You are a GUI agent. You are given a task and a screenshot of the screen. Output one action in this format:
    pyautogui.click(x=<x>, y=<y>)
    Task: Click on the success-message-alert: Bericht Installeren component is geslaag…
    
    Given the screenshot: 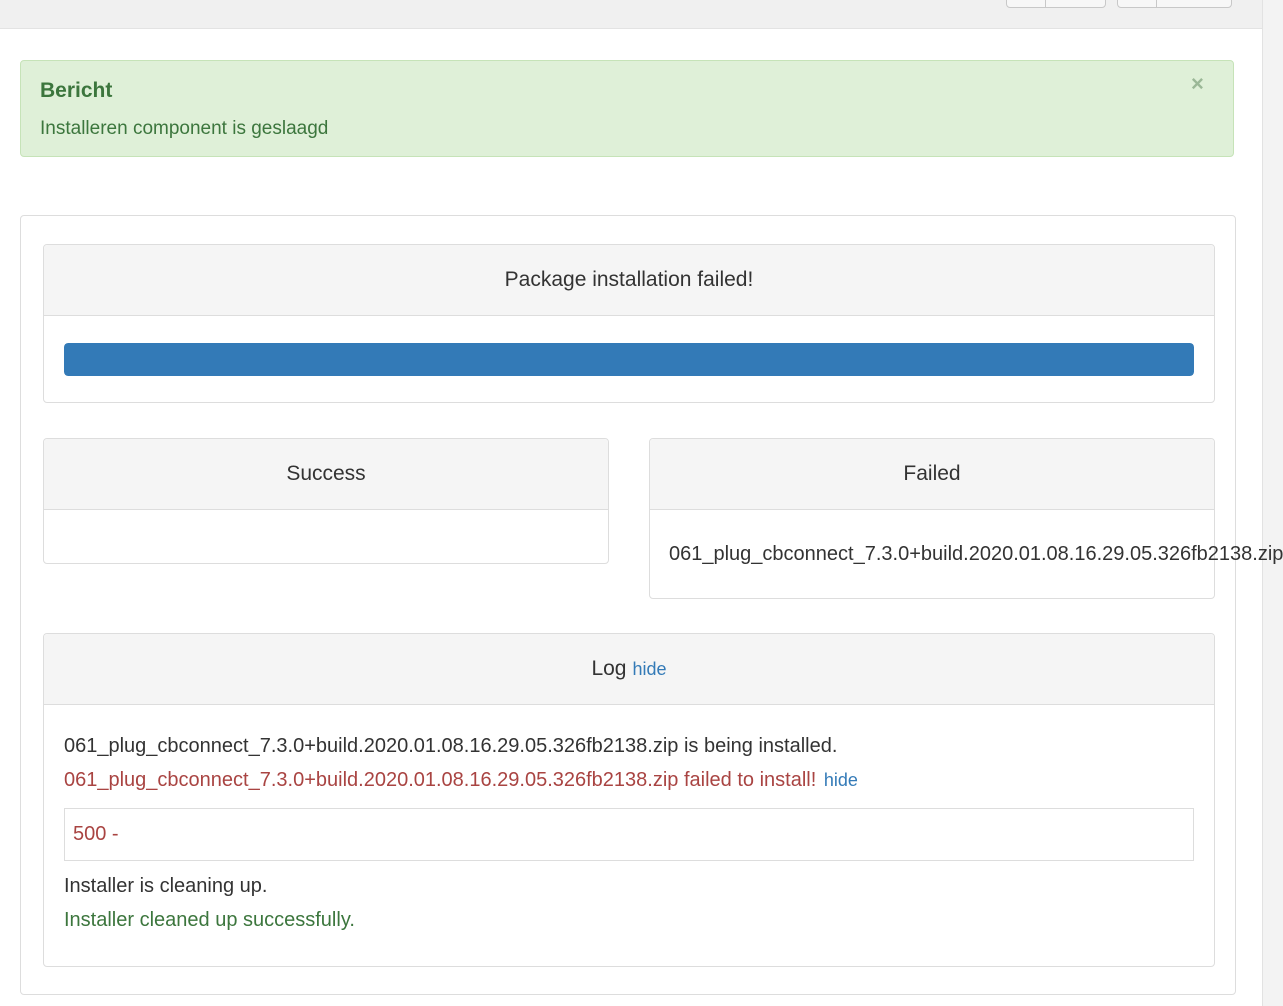 What is the action you would take?
    pyautogui.click(x=627, y=108)
    